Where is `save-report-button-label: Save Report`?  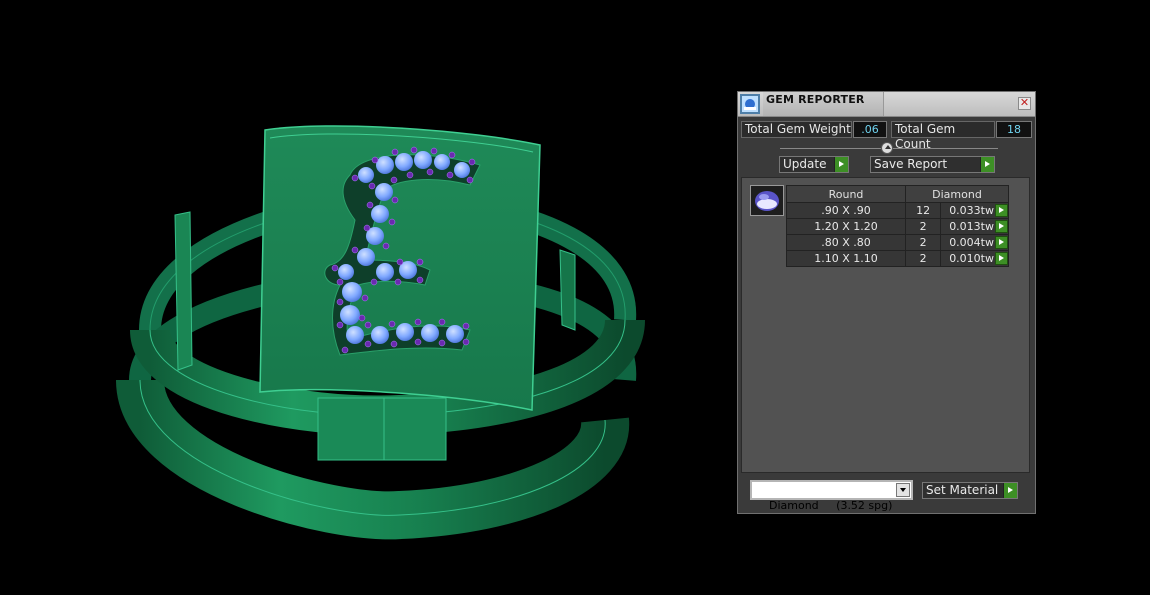
save-report-button-label: Save Report is located at coordinates (911, 164).